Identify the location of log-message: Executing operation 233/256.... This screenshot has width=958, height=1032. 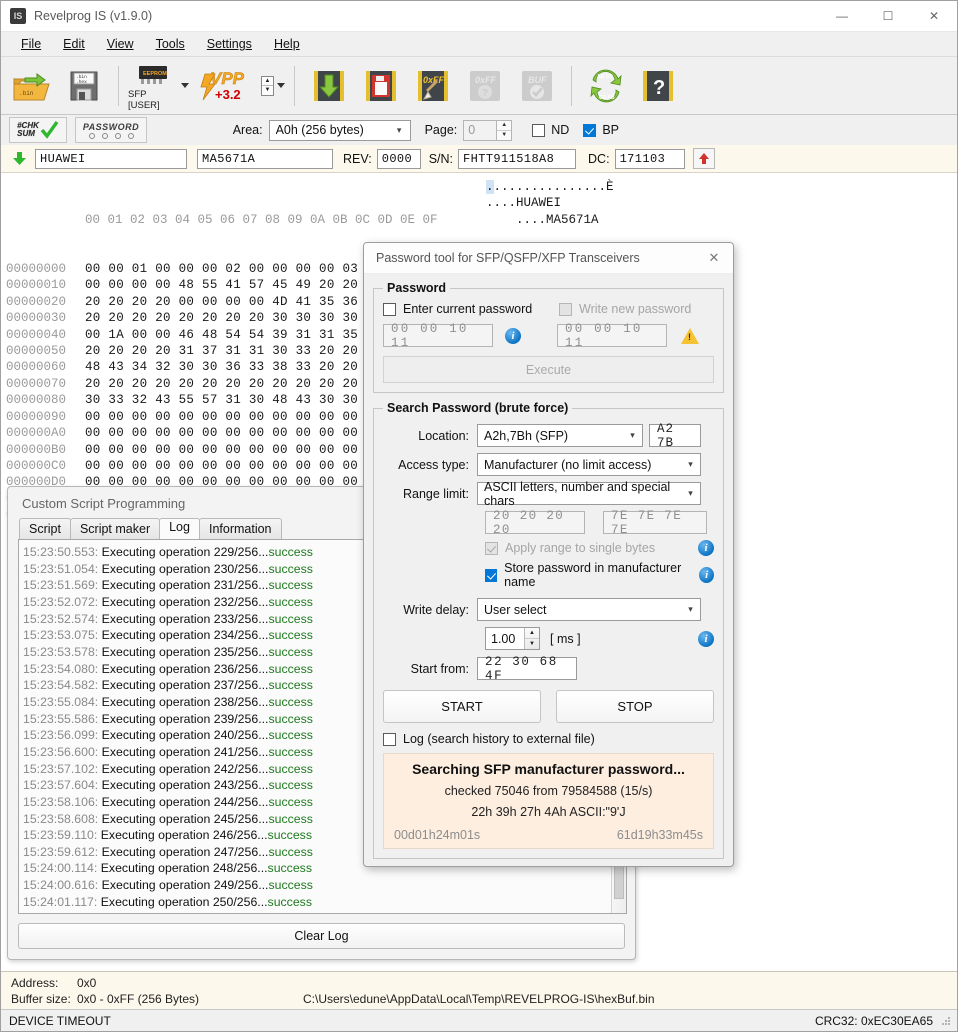
(183, 618).